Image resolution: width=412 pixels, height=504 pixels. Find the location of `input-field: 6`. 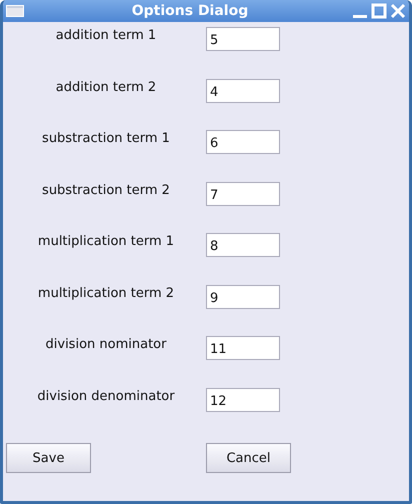

input-field: 6 is located at coordinates (243, 142).